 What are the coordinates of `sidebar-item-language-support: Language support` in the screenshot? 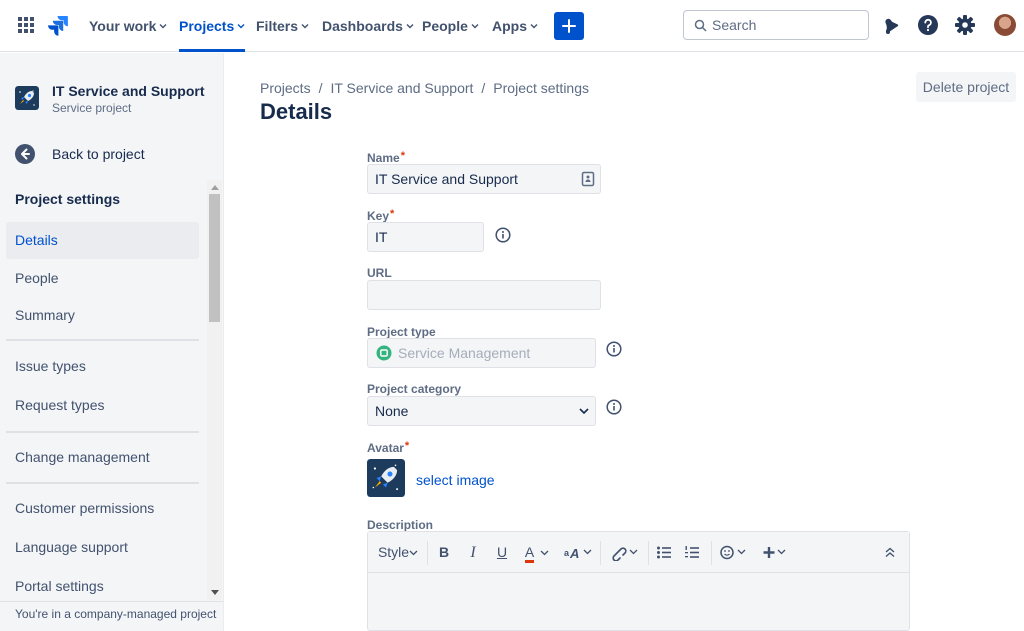 It's located at (102, 547).